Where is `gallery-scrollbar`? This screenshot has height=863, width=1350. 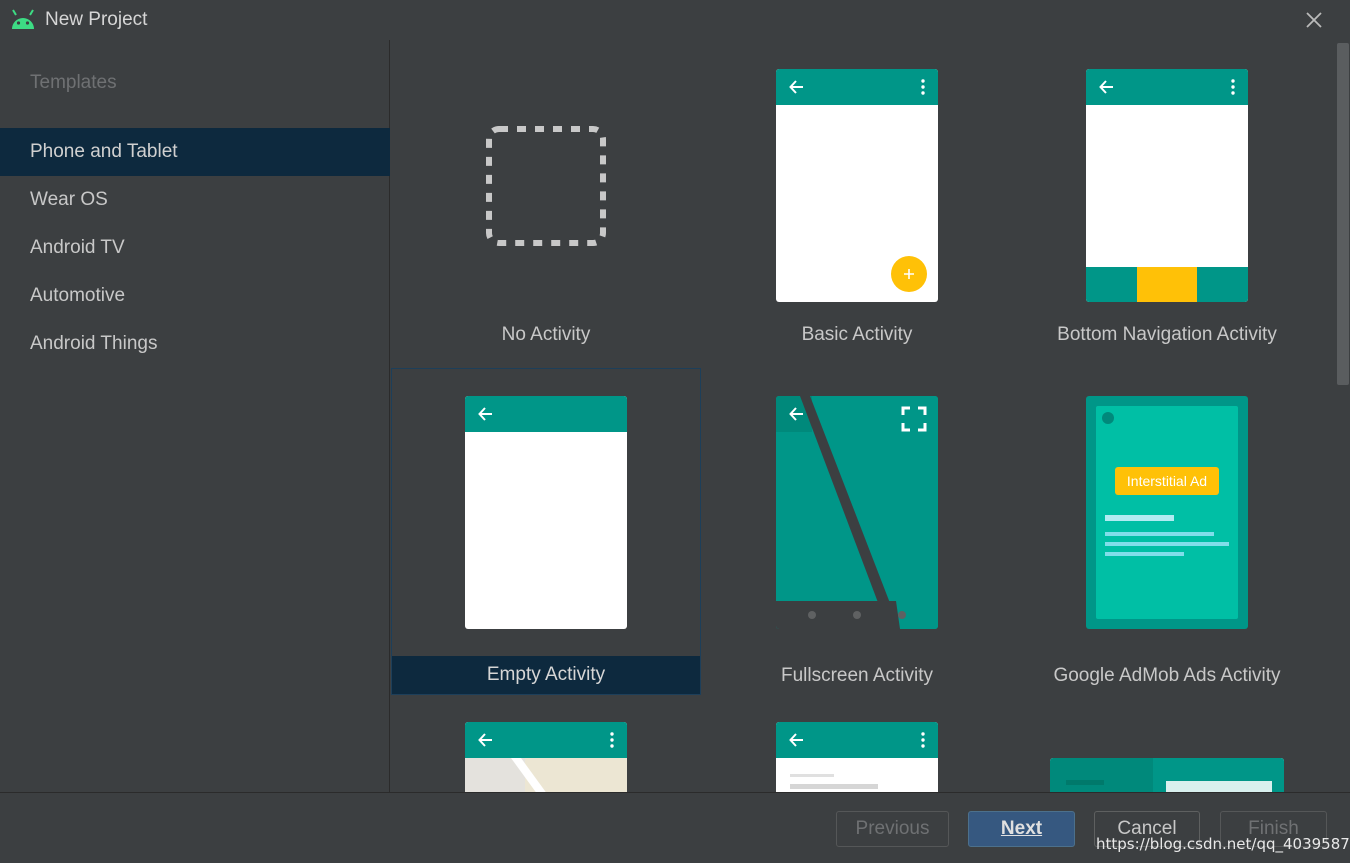
gallery-scrollbar is located at coordinates (1343, 416).